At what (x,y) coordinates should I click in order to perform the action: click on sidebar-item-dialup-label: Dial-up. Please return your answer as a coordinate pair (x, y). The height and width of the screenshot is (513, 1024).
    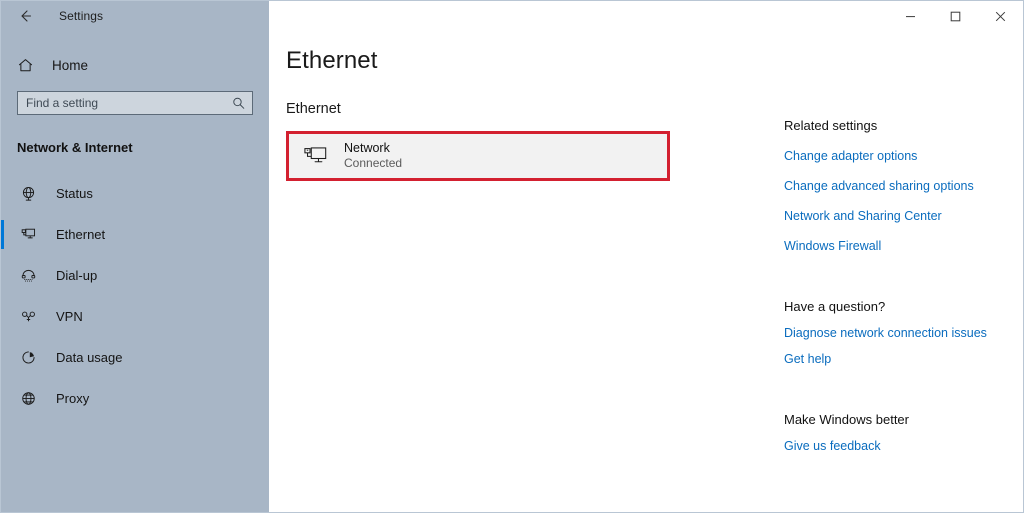
    Looking at the image, I should click on (77, 275).